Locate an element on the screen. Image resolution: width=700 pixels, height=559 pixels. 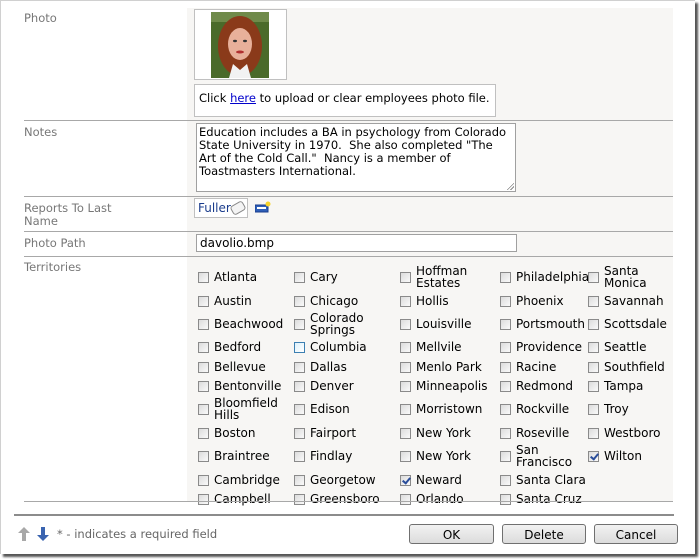
territory-checkbox-item: New York is located at coordinates (435, 456).